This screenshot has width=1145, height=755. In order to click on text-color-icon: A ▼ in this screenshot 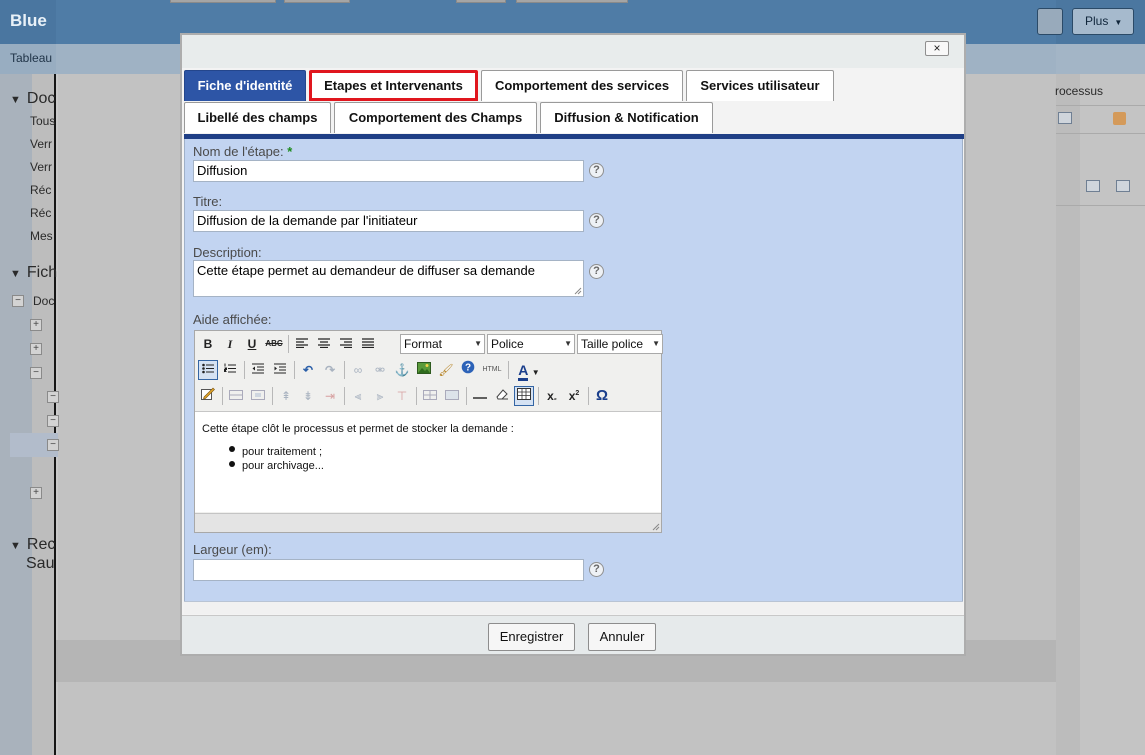, I will do `click(529, 370)`.